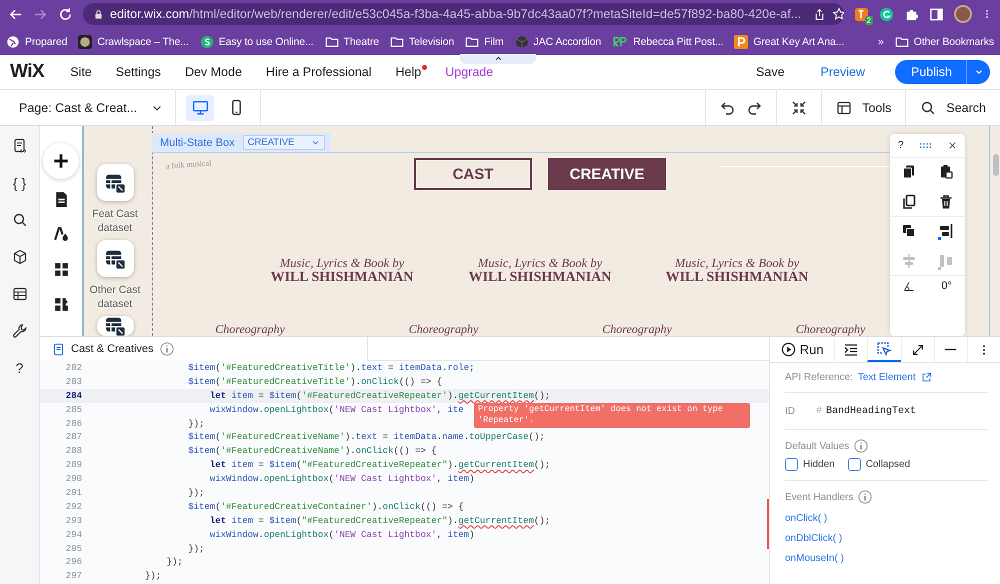 Image resolution: width=1000 pixels, height=584 pixels. I want to click on menu-item: Settings, so click(141, 72).